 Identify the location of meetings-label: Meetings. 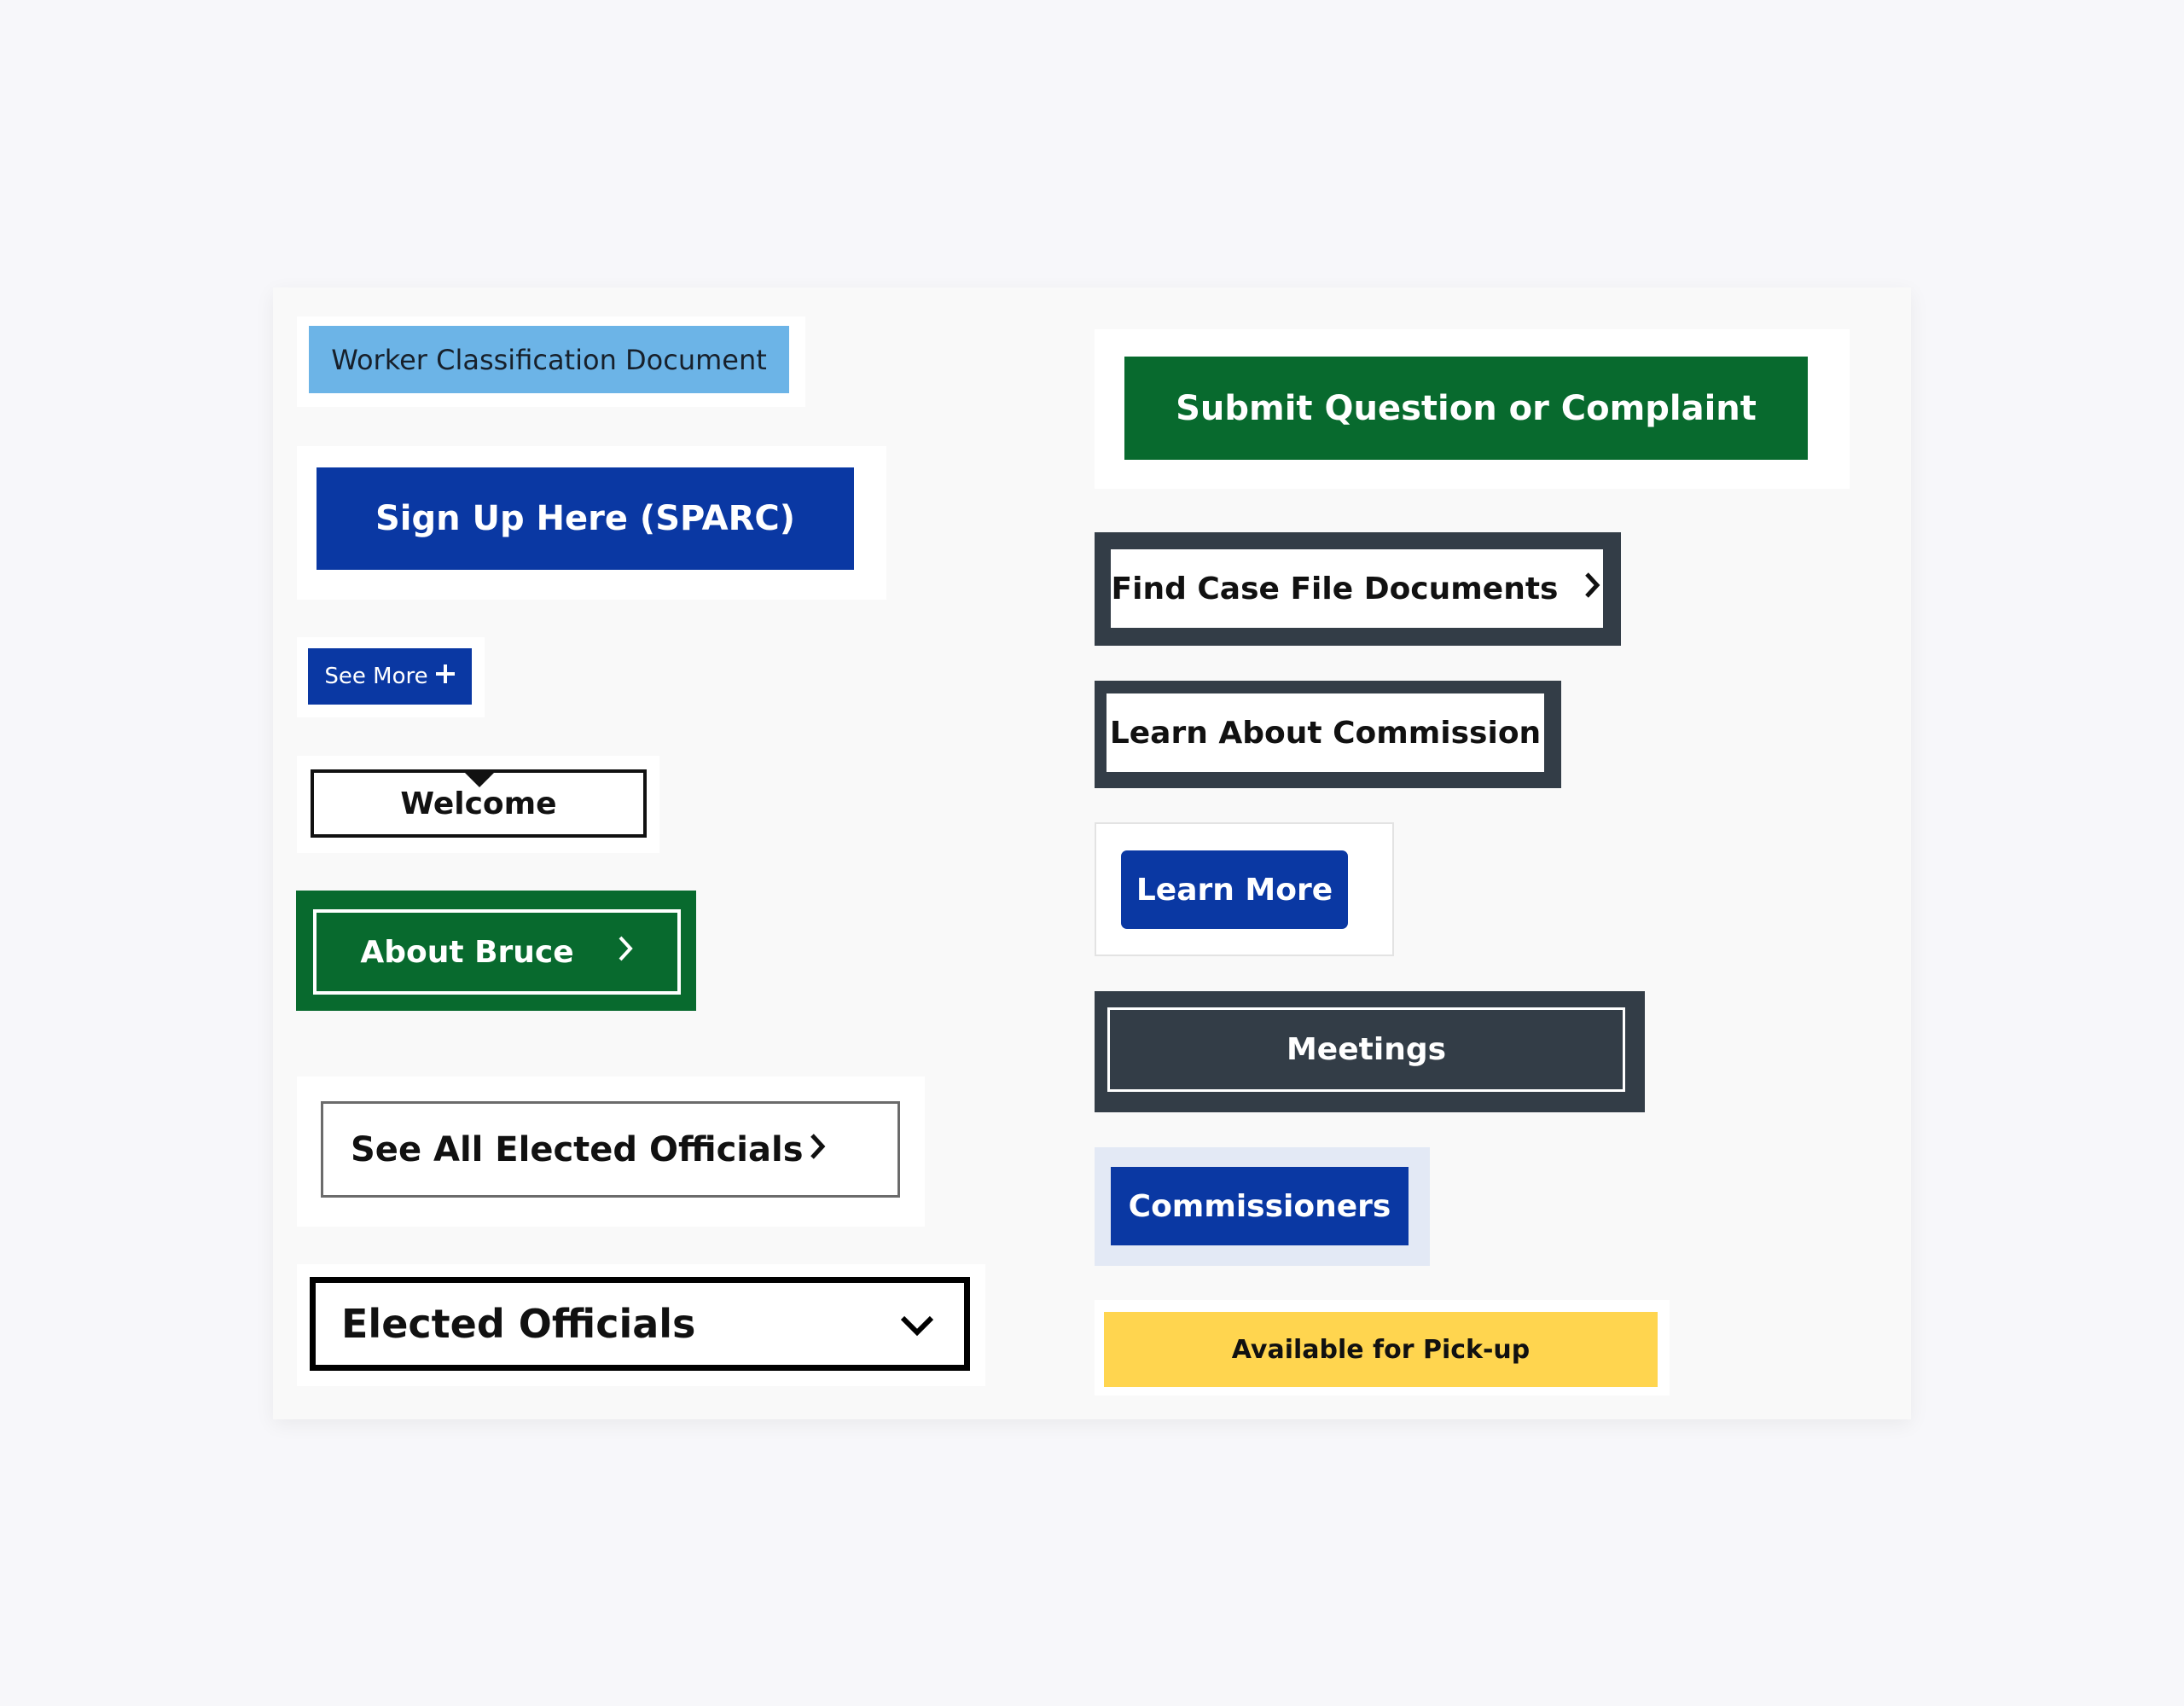
(1367, 1049).